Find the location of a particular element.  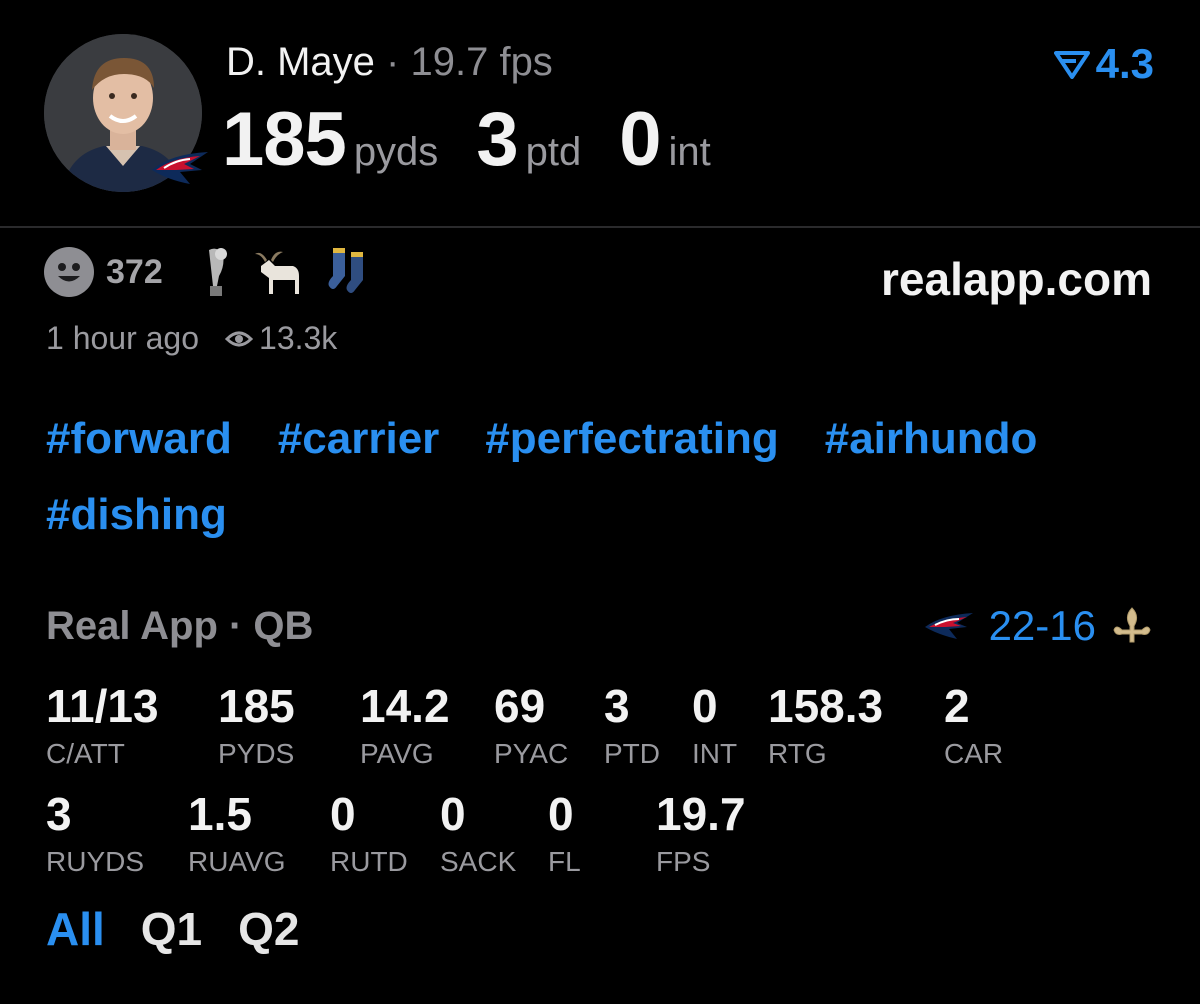

headline-value: 0 is located at coordinates (640, 139).